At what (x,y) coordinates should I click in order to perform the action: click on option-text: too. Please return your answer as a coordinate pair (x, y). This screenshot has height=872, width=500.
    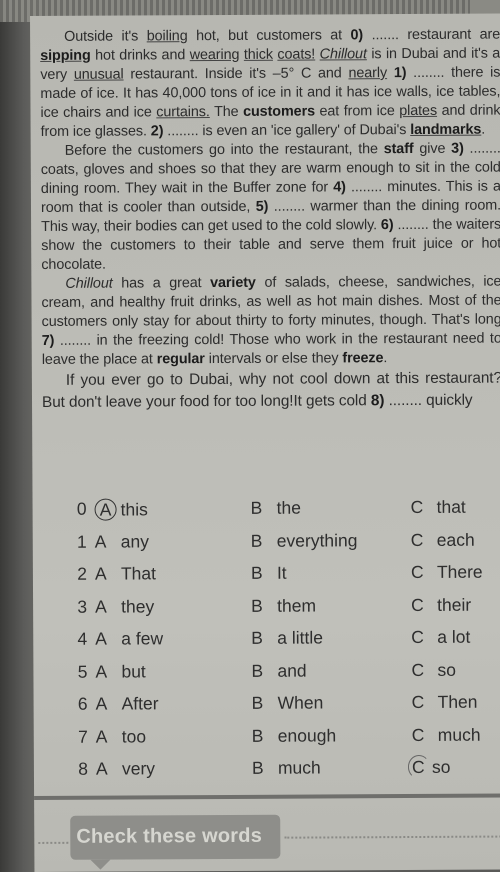
    Looking at the image, I should click on (134, 736).